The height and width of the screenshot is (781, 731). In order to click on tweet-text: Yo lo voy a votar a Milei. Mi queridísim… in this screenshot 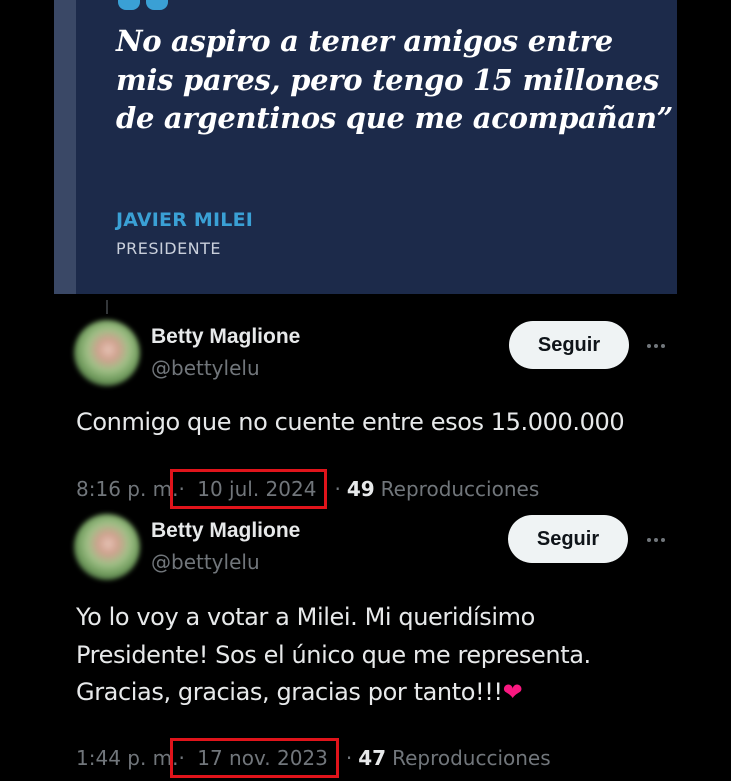, I will do `click(356, 655)`.